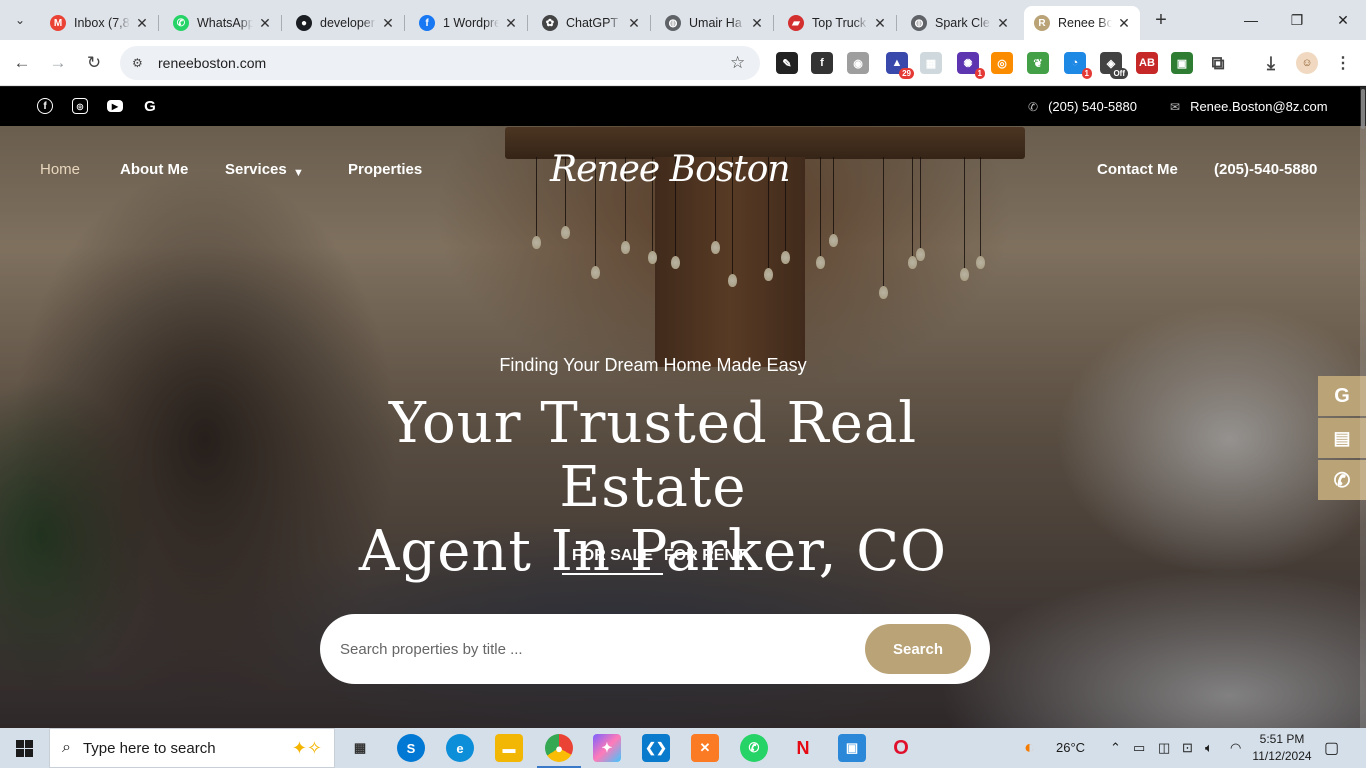 Image resolution: width=1366 pixels, height=768 pixels. Describe the element at coordinates (256, 170) in the screenshot. I see `nav-services: Services` at that location.